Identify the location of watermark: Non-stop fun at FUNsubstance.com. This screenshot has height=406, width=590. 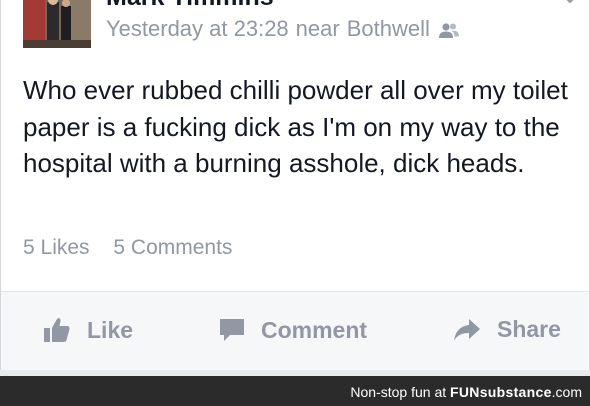
(466, 392).